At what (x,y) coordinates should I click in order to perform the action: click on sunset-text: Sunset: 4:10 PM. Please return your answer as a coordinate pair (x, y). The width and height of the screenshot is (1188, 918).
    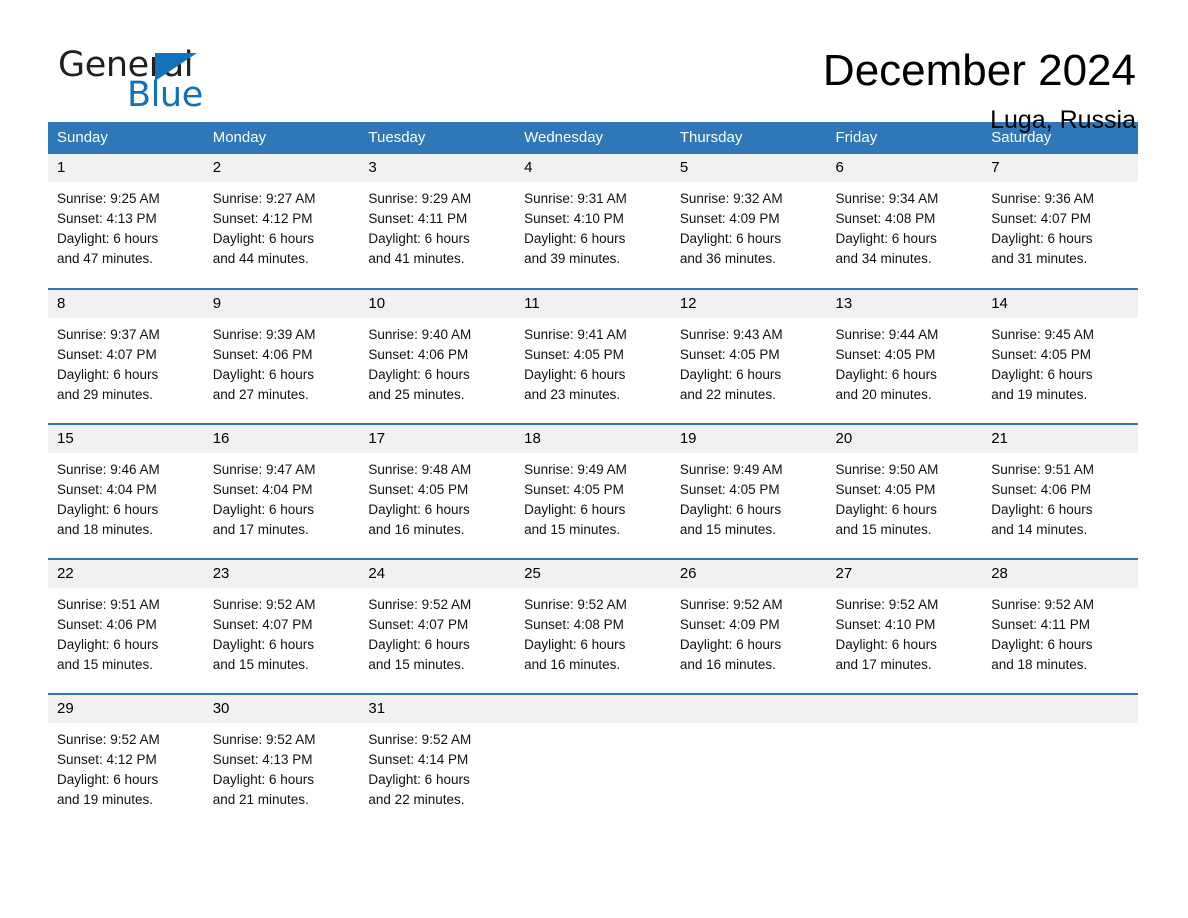
    Looking at the image, I should click on (885, 624).